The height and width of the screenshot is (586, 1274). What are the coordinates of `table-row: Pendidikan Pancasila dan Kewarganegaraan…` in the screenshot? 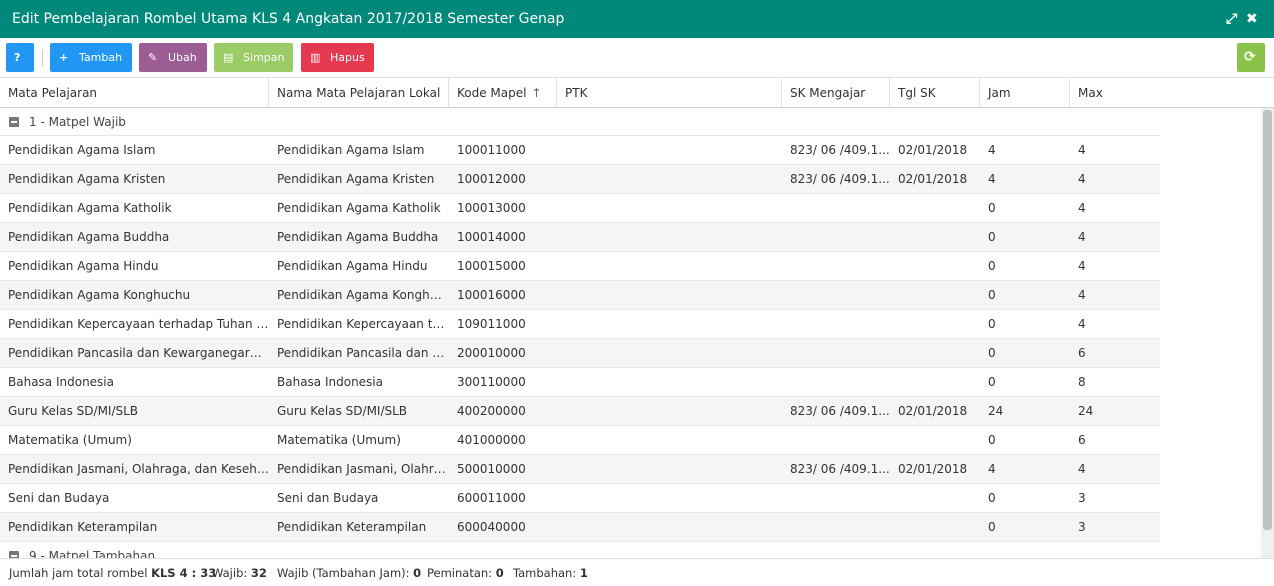 It's located at (580, 353).